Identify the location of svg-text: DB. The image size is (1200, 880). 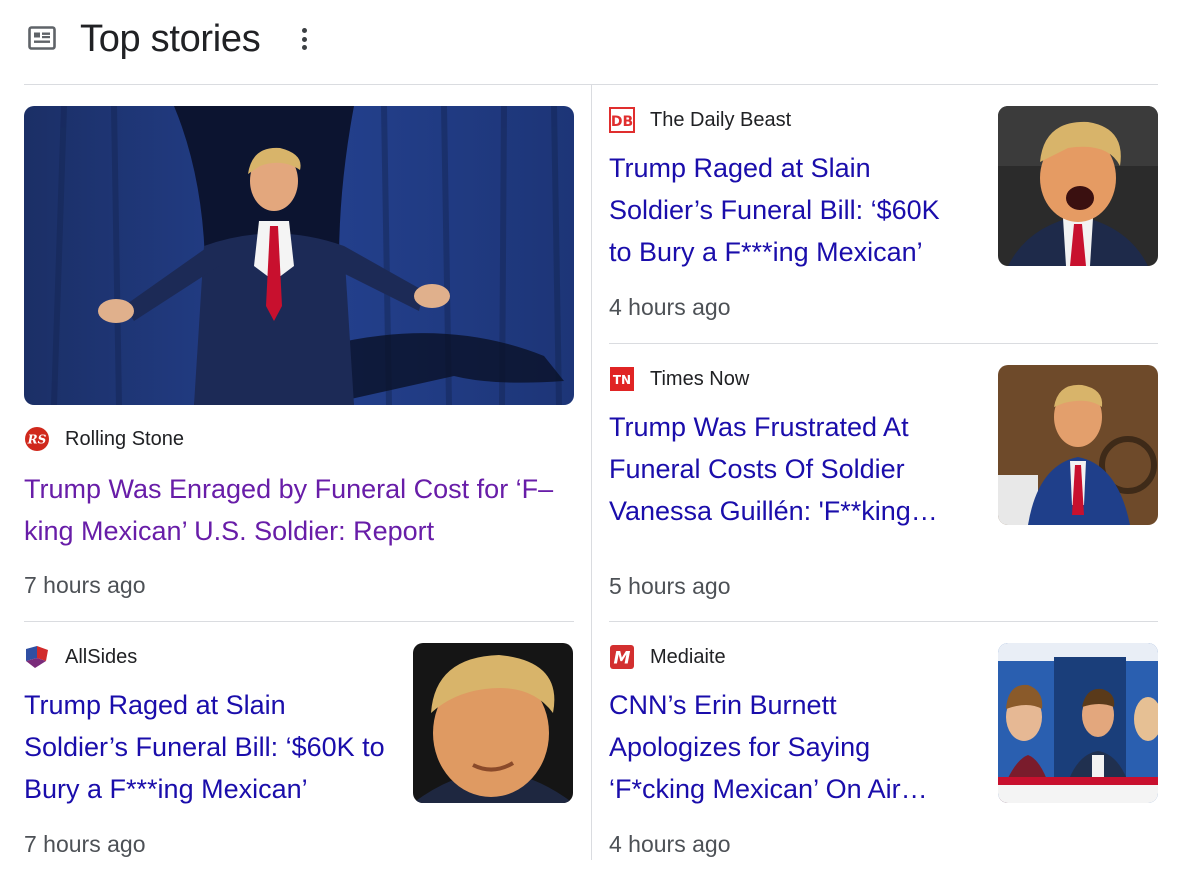
(622, 122).